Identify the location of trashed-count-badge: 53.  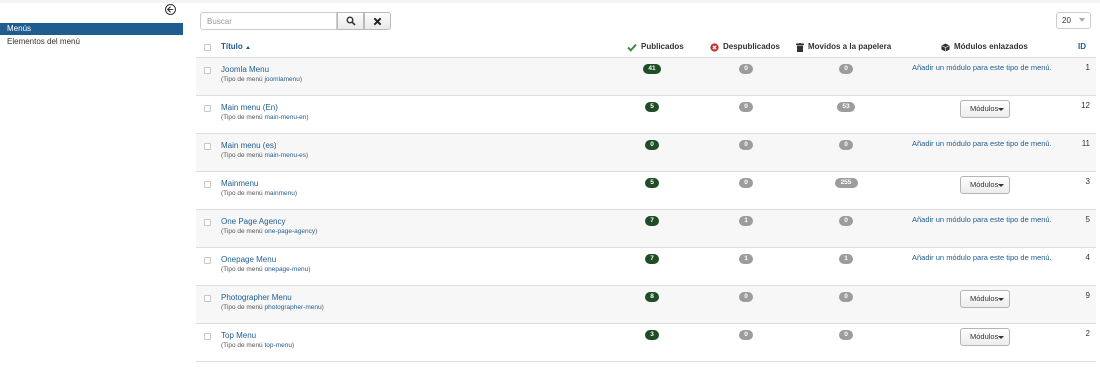
(846, 107).